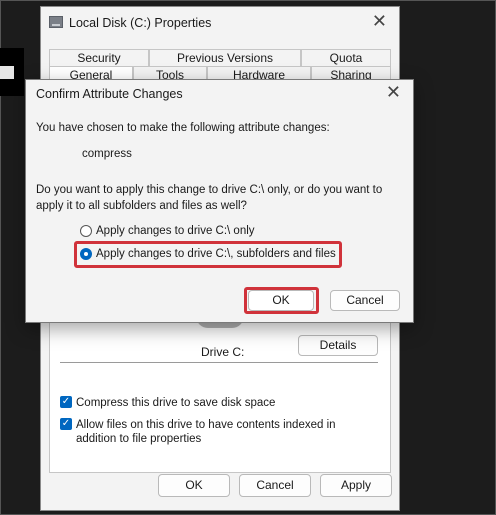 Image resolution: width=496 pixels, height=515 pixels. What do you see at coordinates (225, 58) in the screenshot?
I see `tab-previous-versions: Previous Versions` at bounding box center [225, 58].